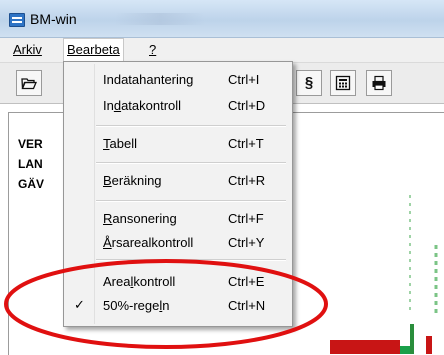 This screenshot has width=444, height=355. I want to click on app-icon, so click(17, 20).